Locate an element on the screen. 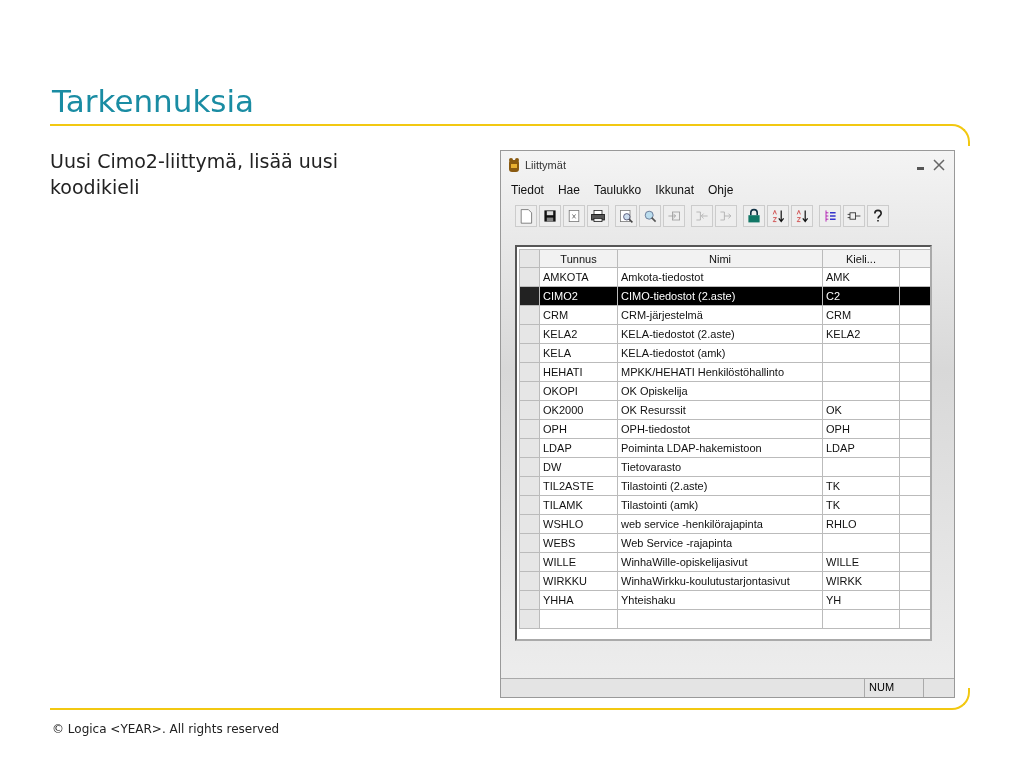  table-cell: TIL2ASTE is located at coordinates (578, 486).